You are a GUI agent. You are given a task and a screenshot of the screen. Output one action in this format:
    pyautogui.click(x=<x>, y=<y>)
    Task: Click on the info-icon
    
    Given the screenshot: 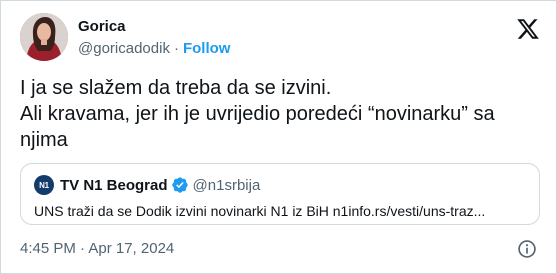 What is the action you would take?
    pyautogui.click(x=527, y=249)
    